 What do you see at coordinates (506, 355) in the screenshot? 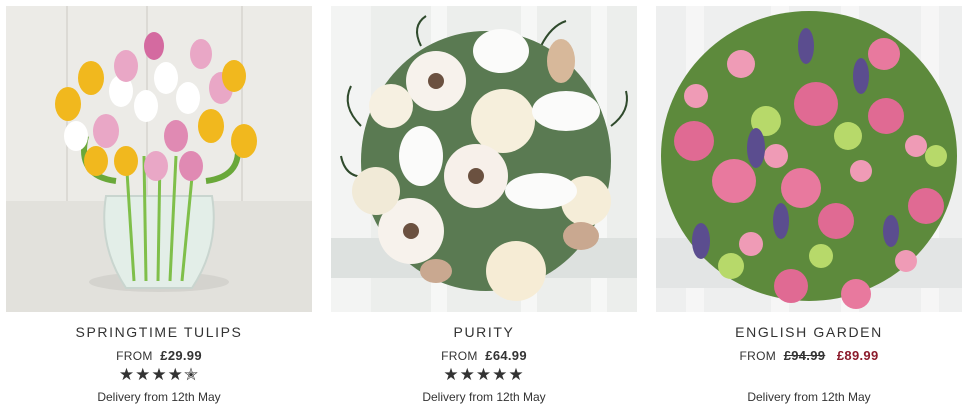
I see `price-amount: £64.99` at bounding box center [506, 355].